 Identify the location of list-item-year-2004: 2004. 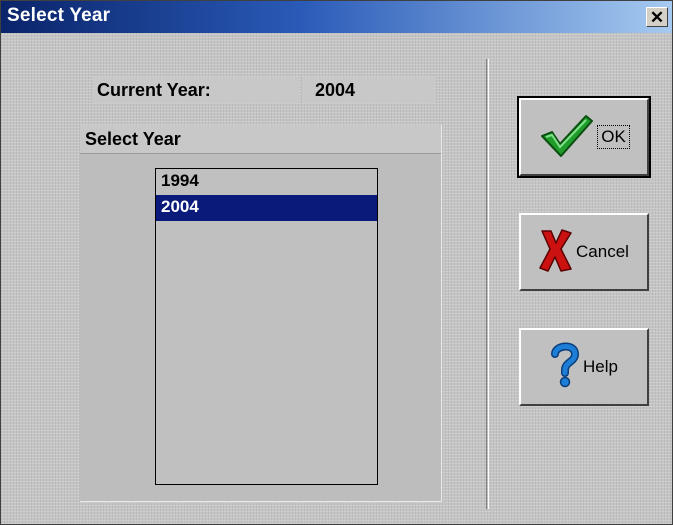
(266, 208).